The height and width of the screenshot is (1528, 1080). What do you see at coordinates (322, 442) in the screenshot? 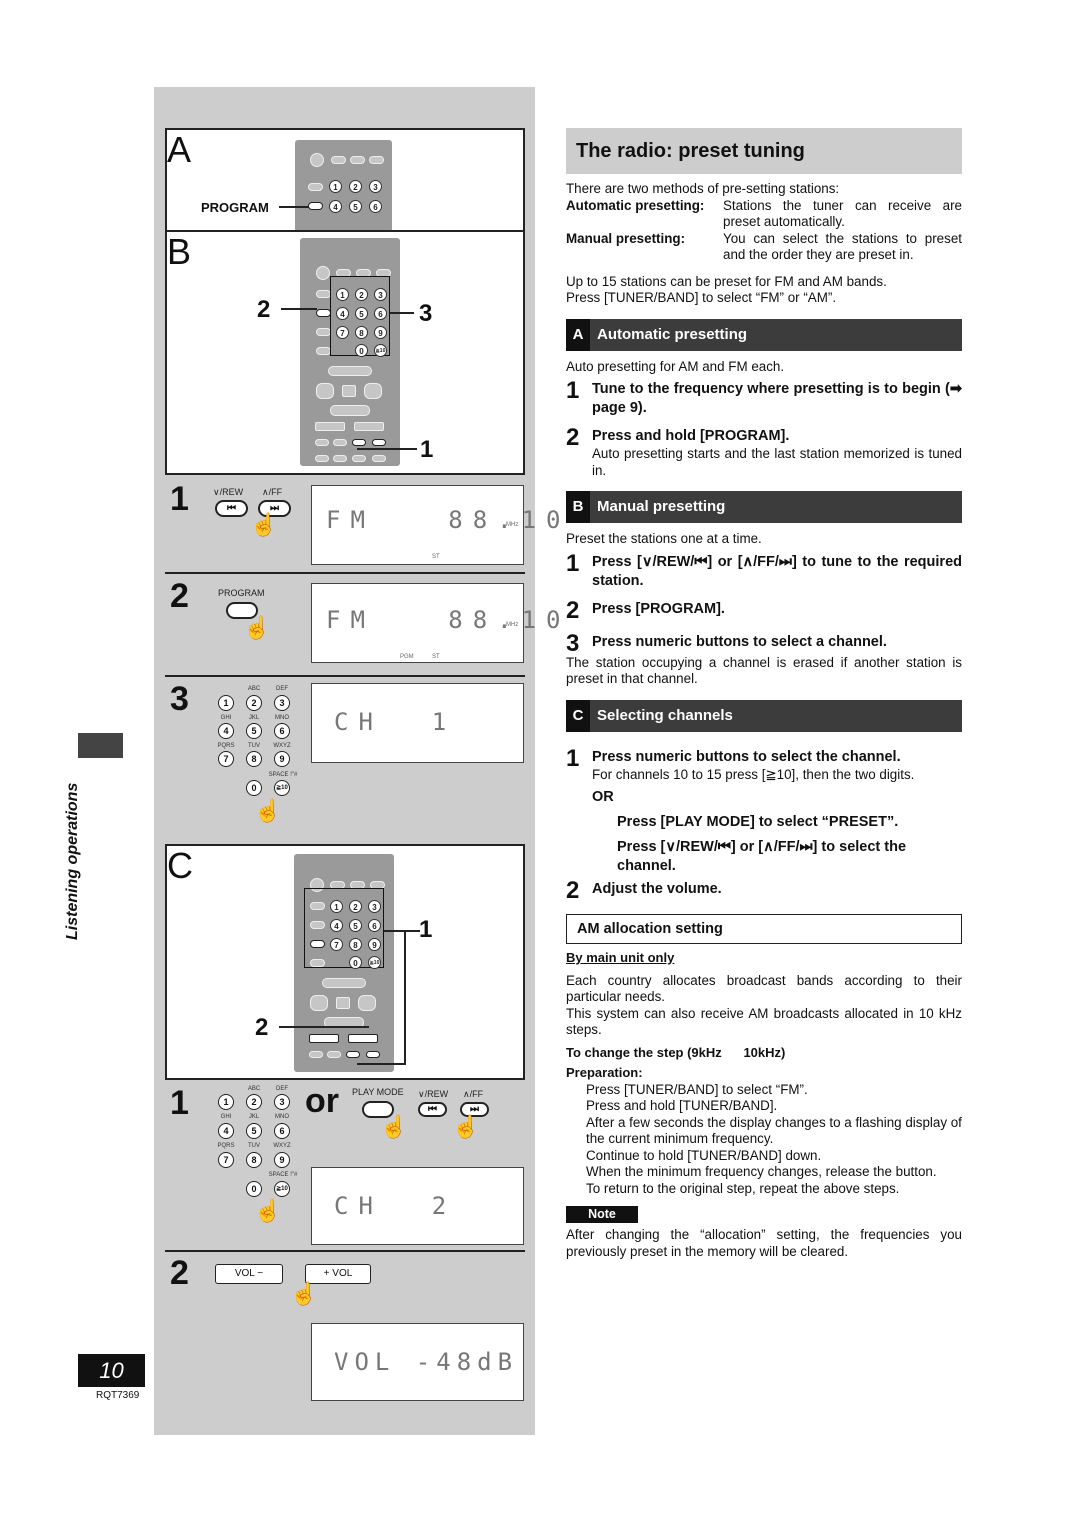
I see `album-down-illus` at bounding box center [322, 442].